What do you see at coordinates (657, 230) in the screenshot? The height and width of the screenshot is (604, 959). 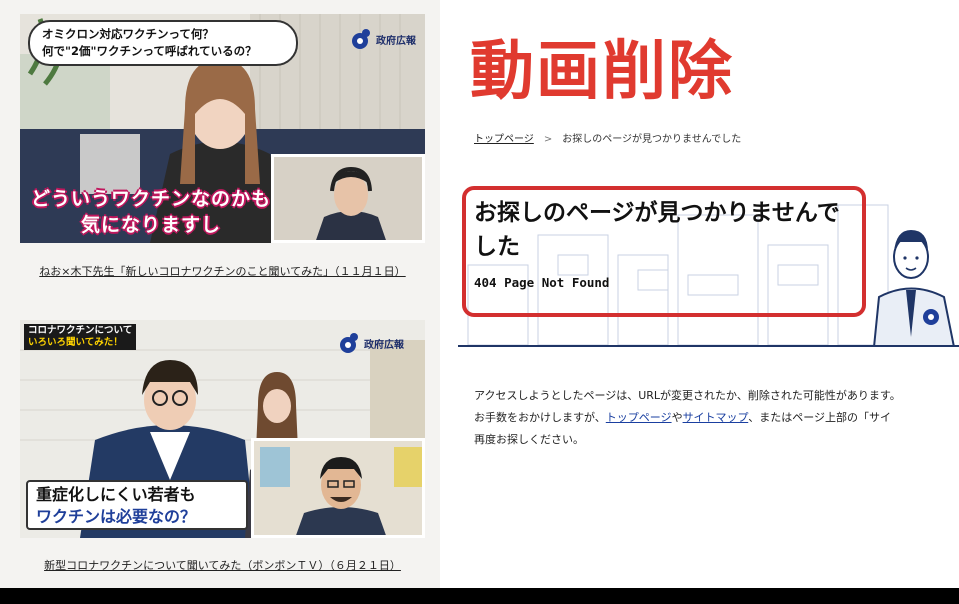 I see `error-title: お探しのページが見つかりませんでした` at bounding box center [657, 230].